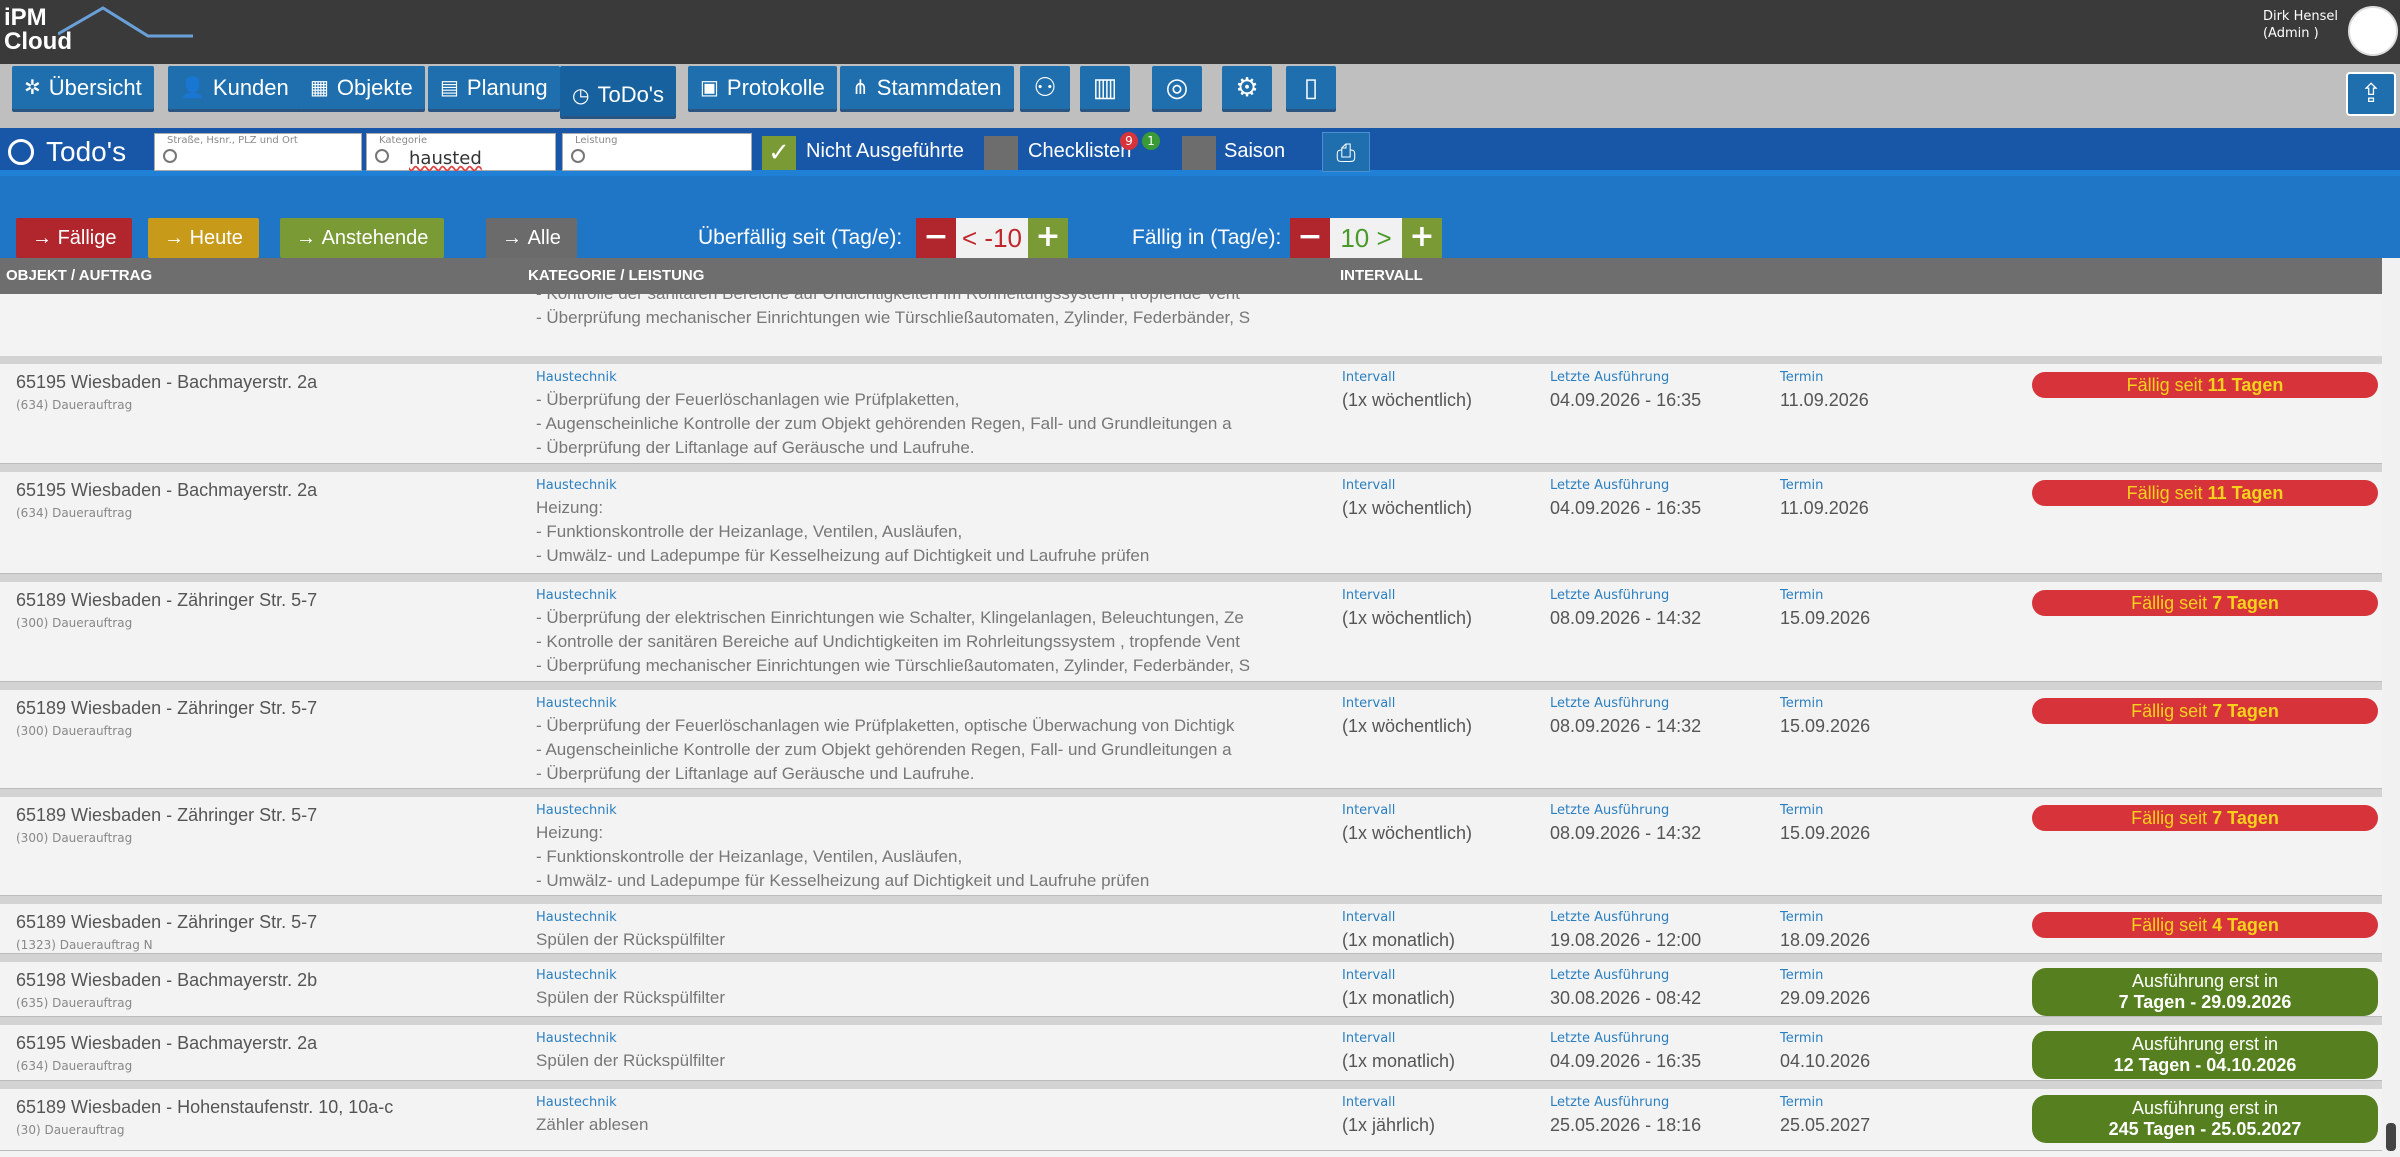 This screenshot has width=2400, height=1157. Describe the element at coordinates (45, 237) in the screenshot. I see `arrow-right-icon: →` at that location.